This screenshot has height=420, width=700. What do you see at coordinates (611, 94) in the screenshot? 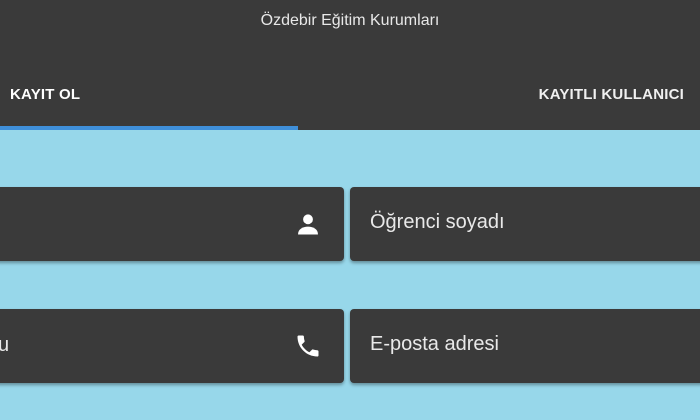
I see `tab-registered-user: KAYITLI KULLANICI` at bounding box center [611, 94].